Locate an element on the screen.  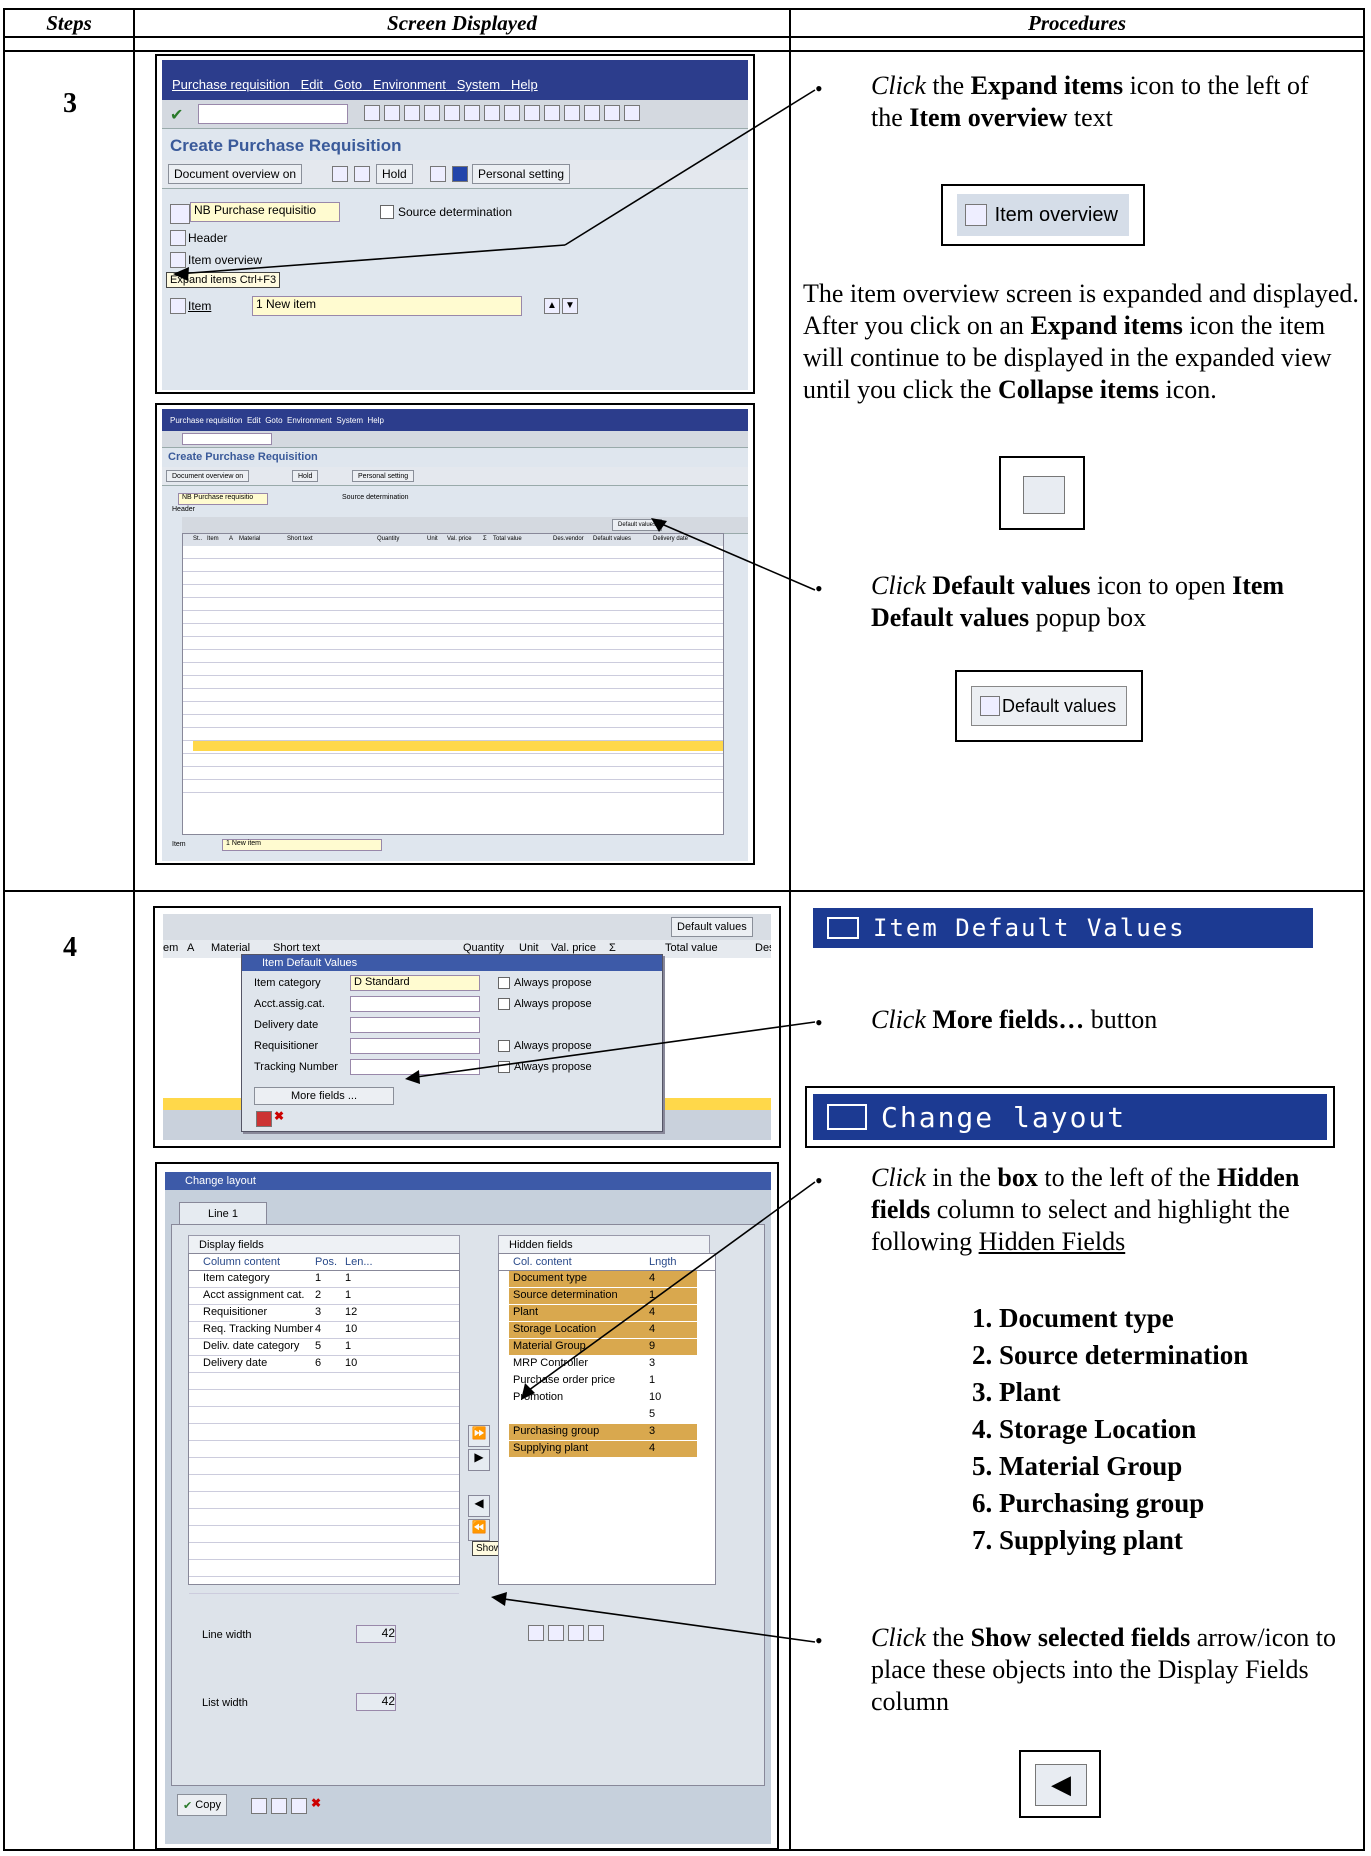
check-icon is located at coordinates (438, 174).